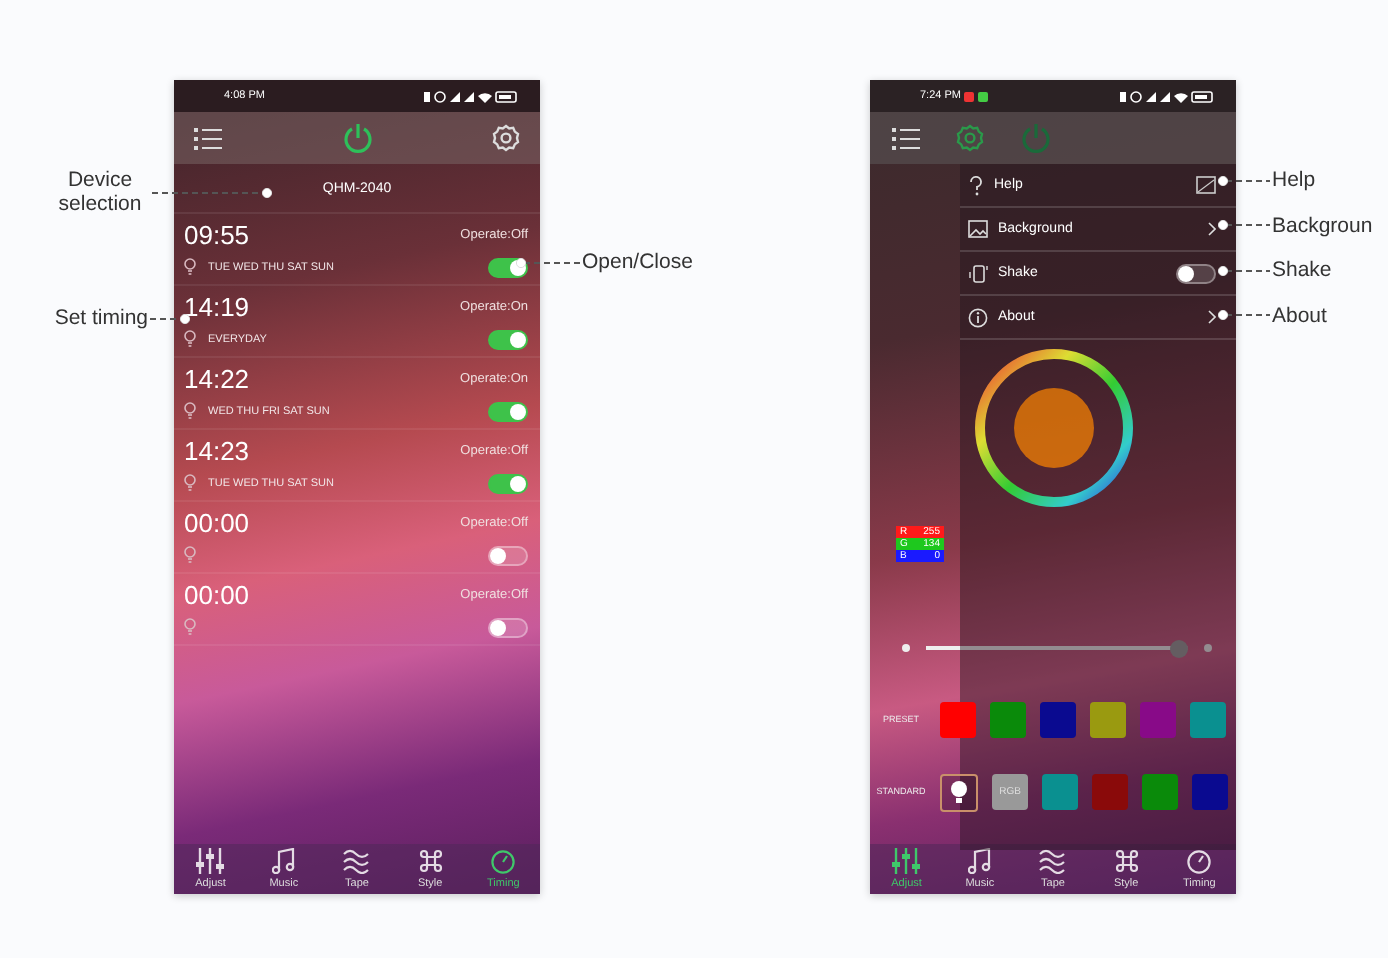 The width and height of the screenshot is (1388, 958). I want to click on settings-icon, so click(970, 138).